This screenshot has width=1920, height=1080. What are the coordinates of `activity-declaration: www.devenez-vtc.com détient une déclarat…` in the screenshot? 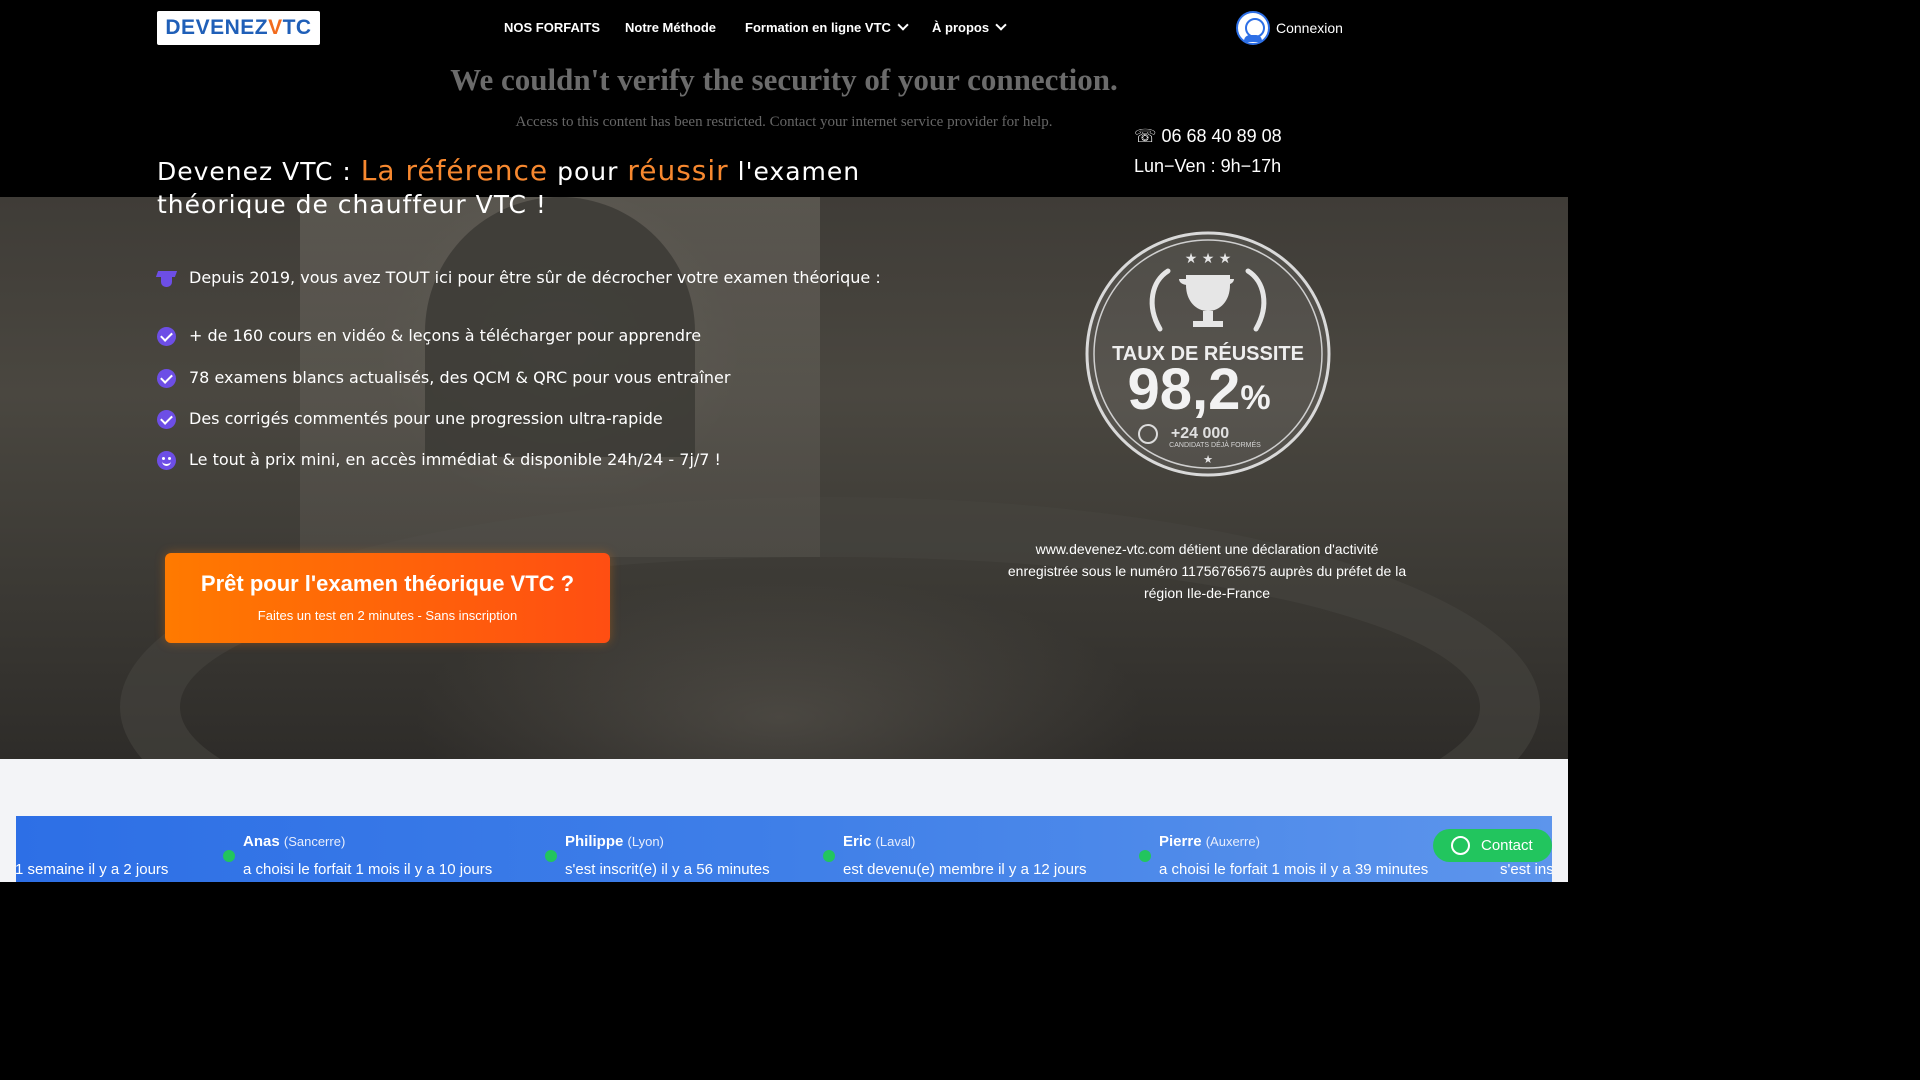 It's located at (1207, 571).